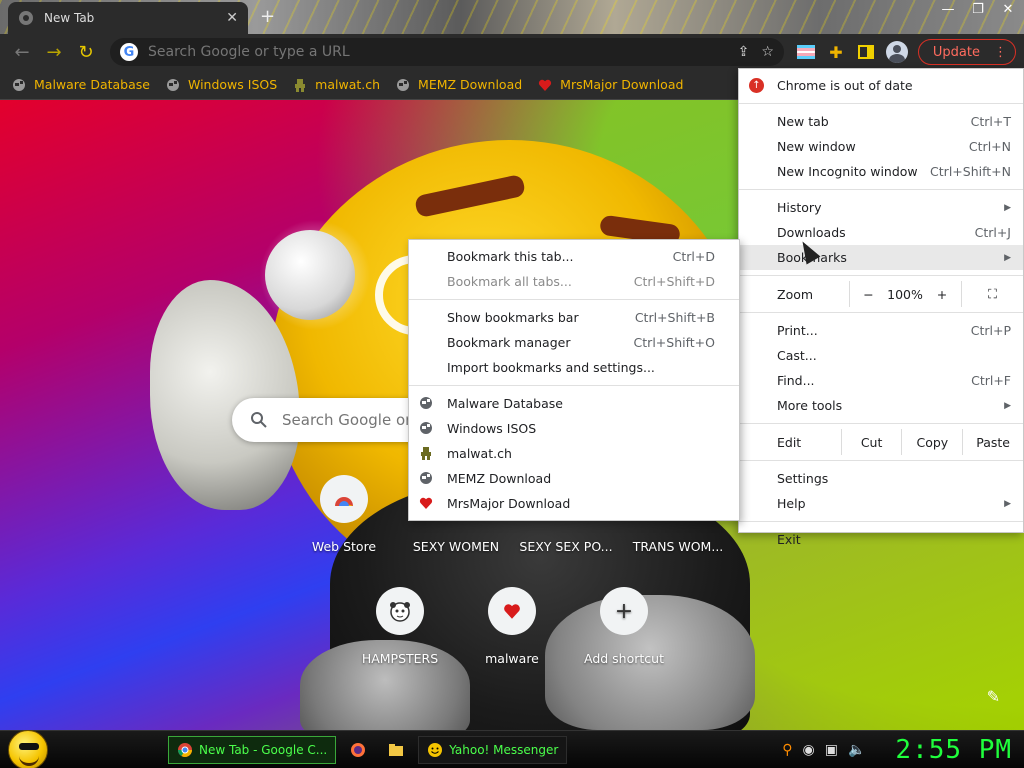 This screenshot has height=768, width=1024. I want to click on reload-button: ↻, so click(86, 52).